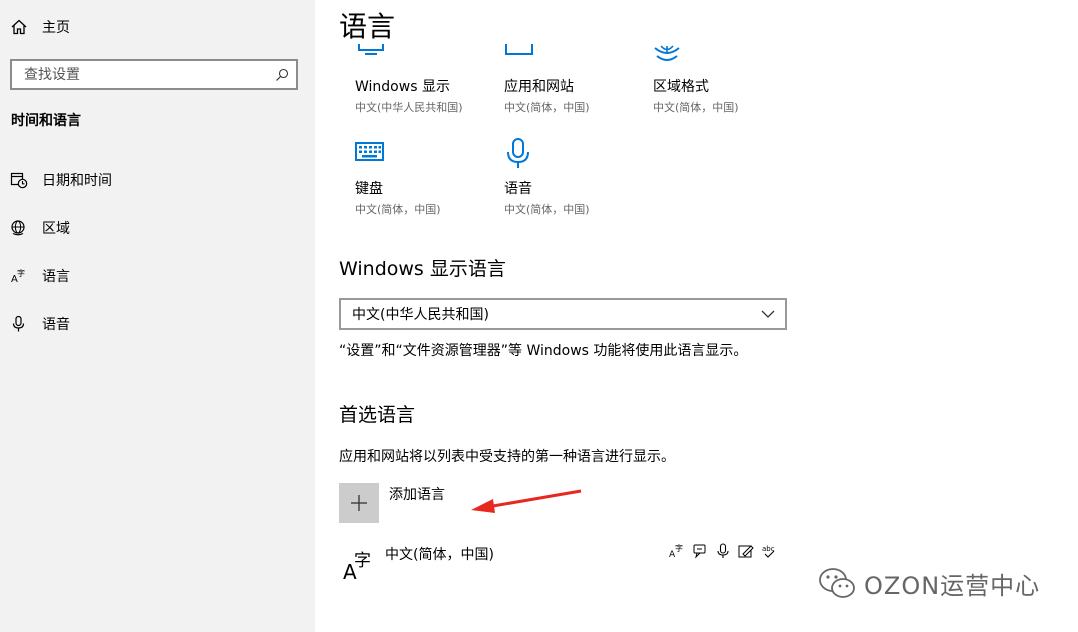  I want to click on home-link: 主页, so click(40, 27).